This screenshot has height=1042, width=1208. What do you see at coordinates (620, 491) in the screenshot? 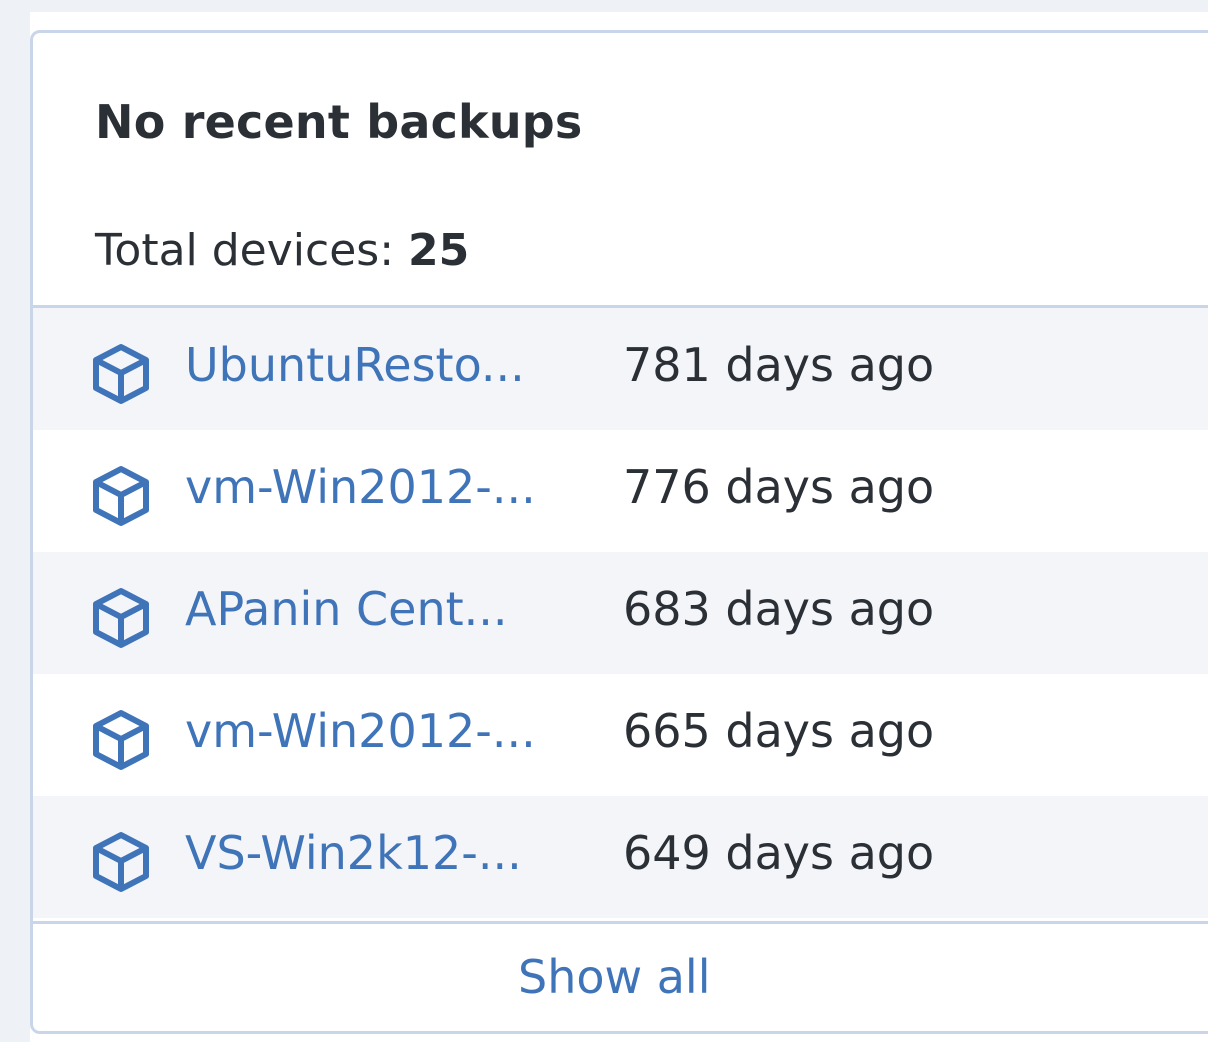
I see `device-row: vm-Win2012-... 776 days ago` at bounding box center [620, 491].